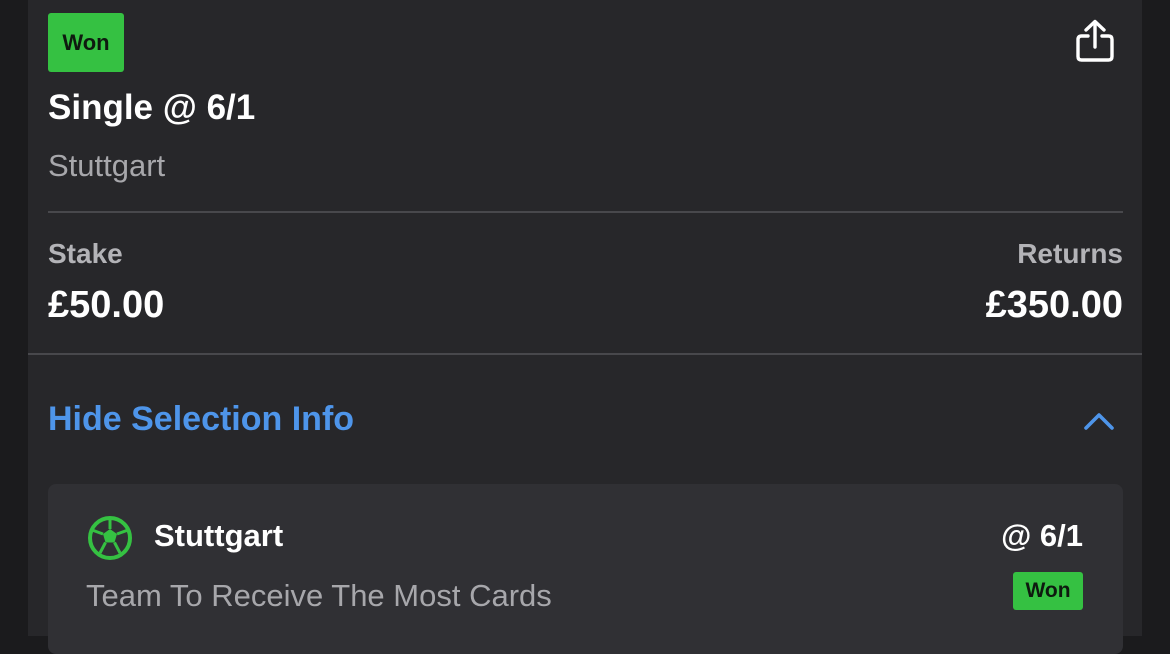 Image resolution: width=1170 pixels, height=654 pixels. What do you see at coordinates (106, 305) in the screenshot?
I see `stake-value: £50.00` at bounding box center [106, 305].